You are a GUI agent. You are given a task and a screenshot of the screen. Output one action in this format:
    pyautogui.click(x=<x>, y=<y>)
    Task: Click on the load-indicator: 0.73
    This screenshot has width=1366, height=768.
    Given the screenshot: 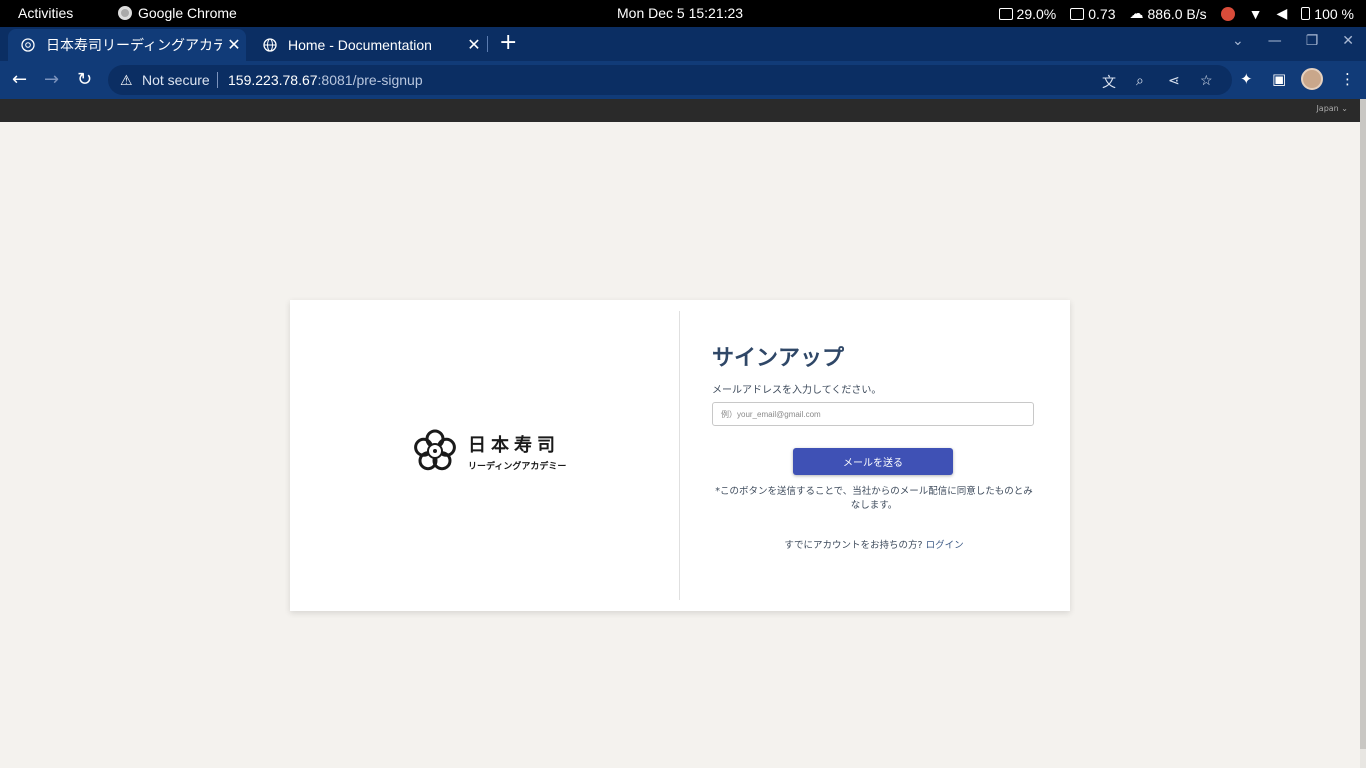 What is the action you would take?
    pyautogui.click(x=1093, y=13)
    